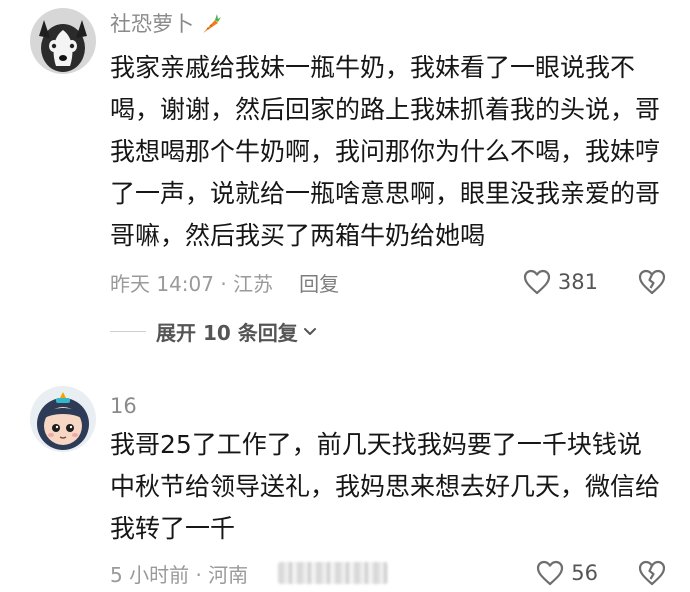 The height and width of the screenshot is (592, 690). Describe the element at coordinates (128, 331) in the screenshot. I see `divider` at that location.